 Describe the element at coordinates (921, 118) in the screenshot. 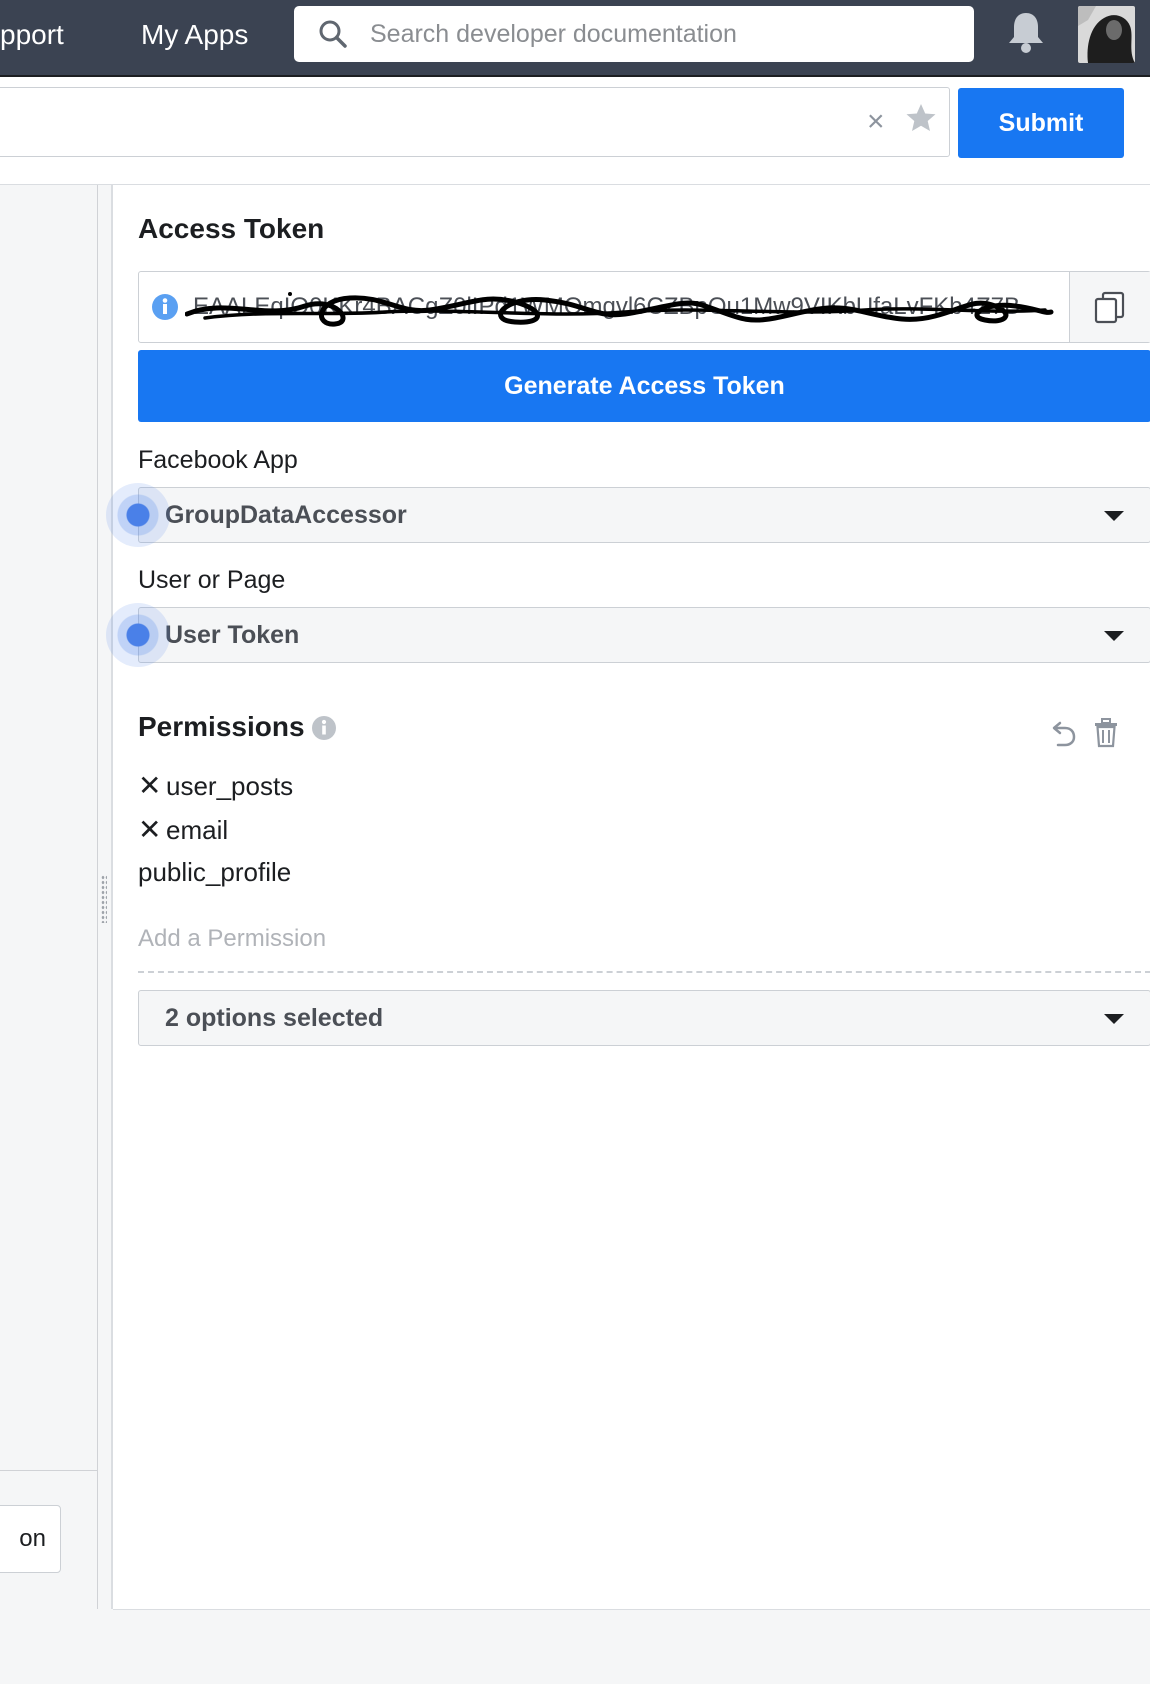

I see `star-icon` at that location.